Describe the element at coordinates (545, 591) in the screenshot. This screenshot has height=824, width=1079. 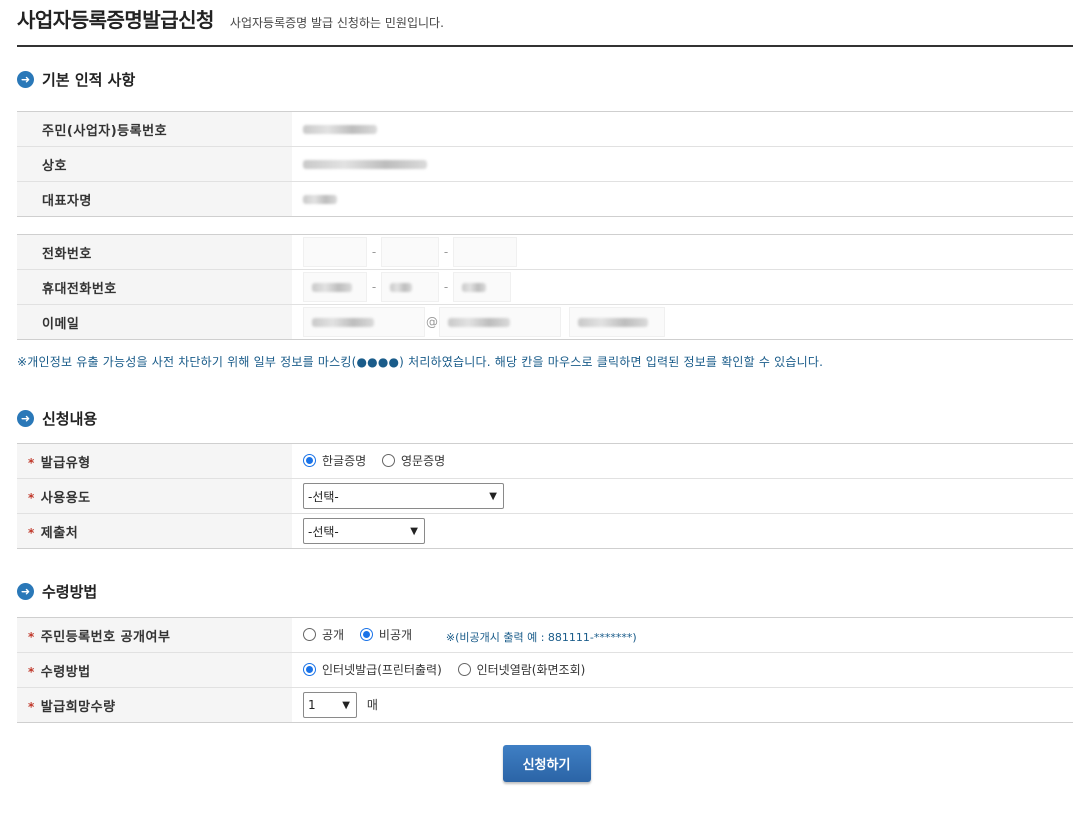
I see `section-receipt-title: ➜ 수령방법` at that location.